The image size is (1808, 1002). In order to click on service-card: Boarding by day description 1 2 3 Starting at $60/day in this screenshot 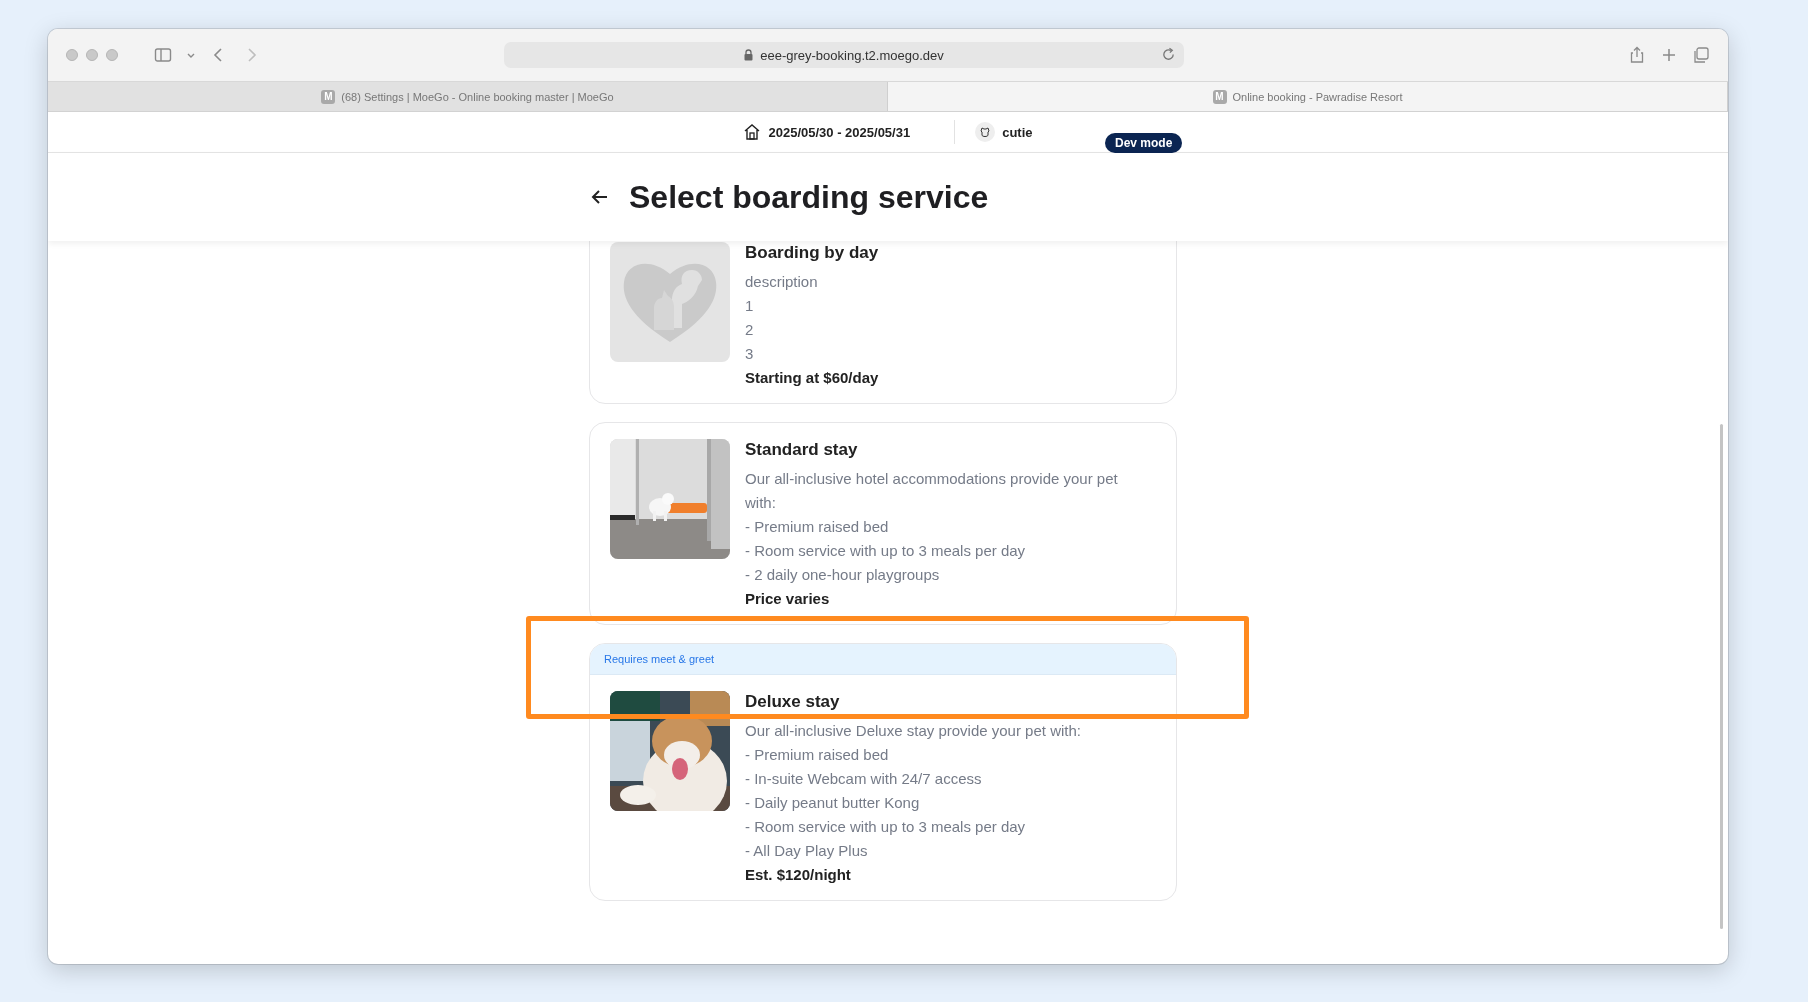, I will do `click(883, 322)`.